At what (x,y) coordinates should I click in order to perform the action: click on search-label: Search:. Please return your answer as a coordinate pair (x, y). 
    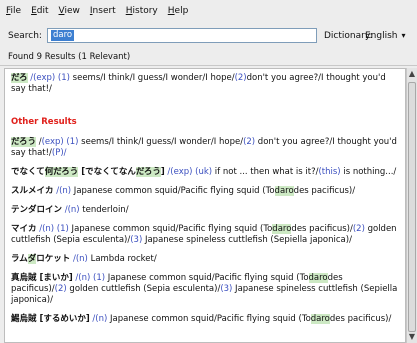
    Looking at the image, I should click on (25, 36).